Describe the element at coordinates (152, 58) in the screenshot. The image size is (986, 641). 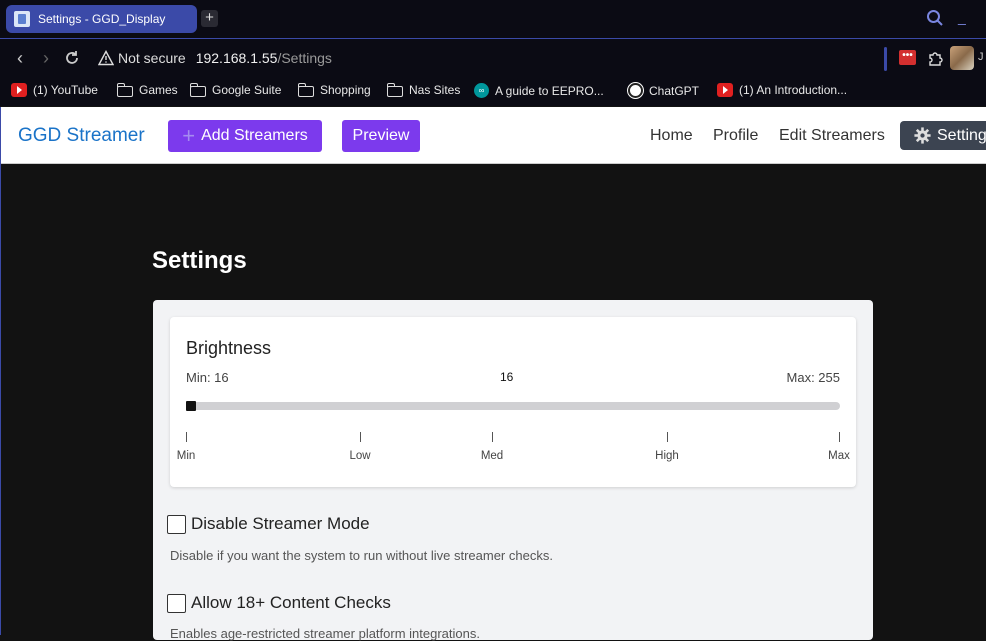
I see `not-secure-label: Not secure` at that location.